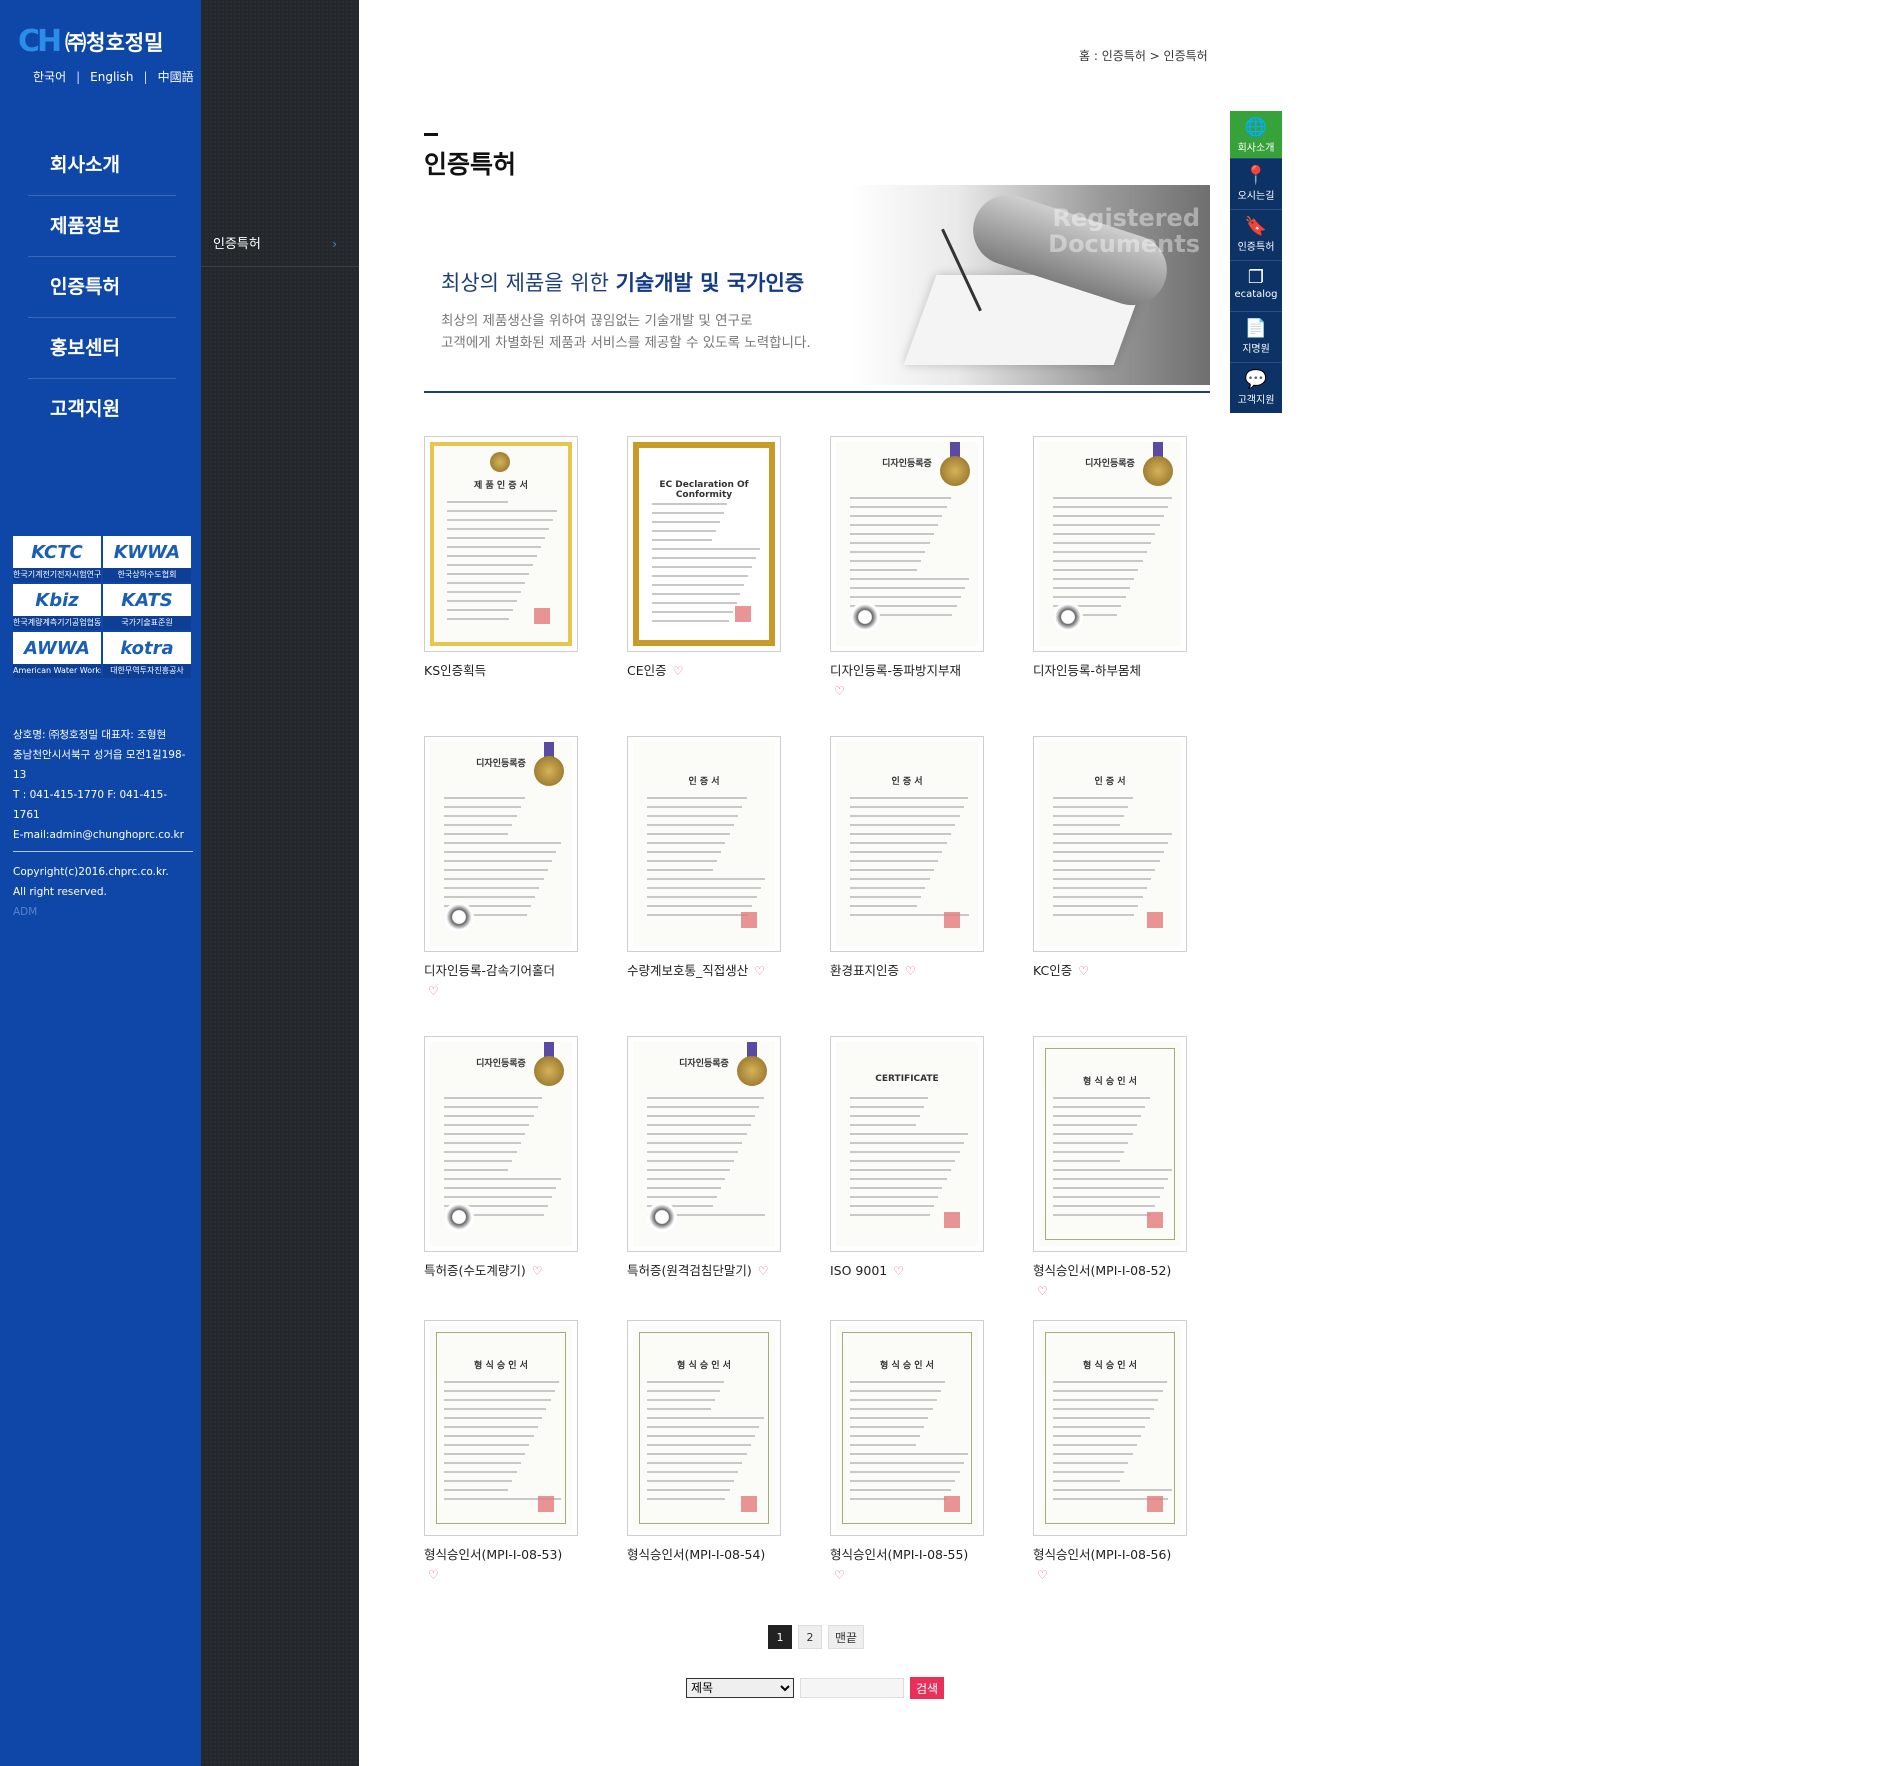 Image resolution: width=1903 pixels, height=1766 pixels. I want to click on certificate-card: 형 식 승 인 서형식승인서(MPI-I-08-53) ♡, so click(501, 1452).